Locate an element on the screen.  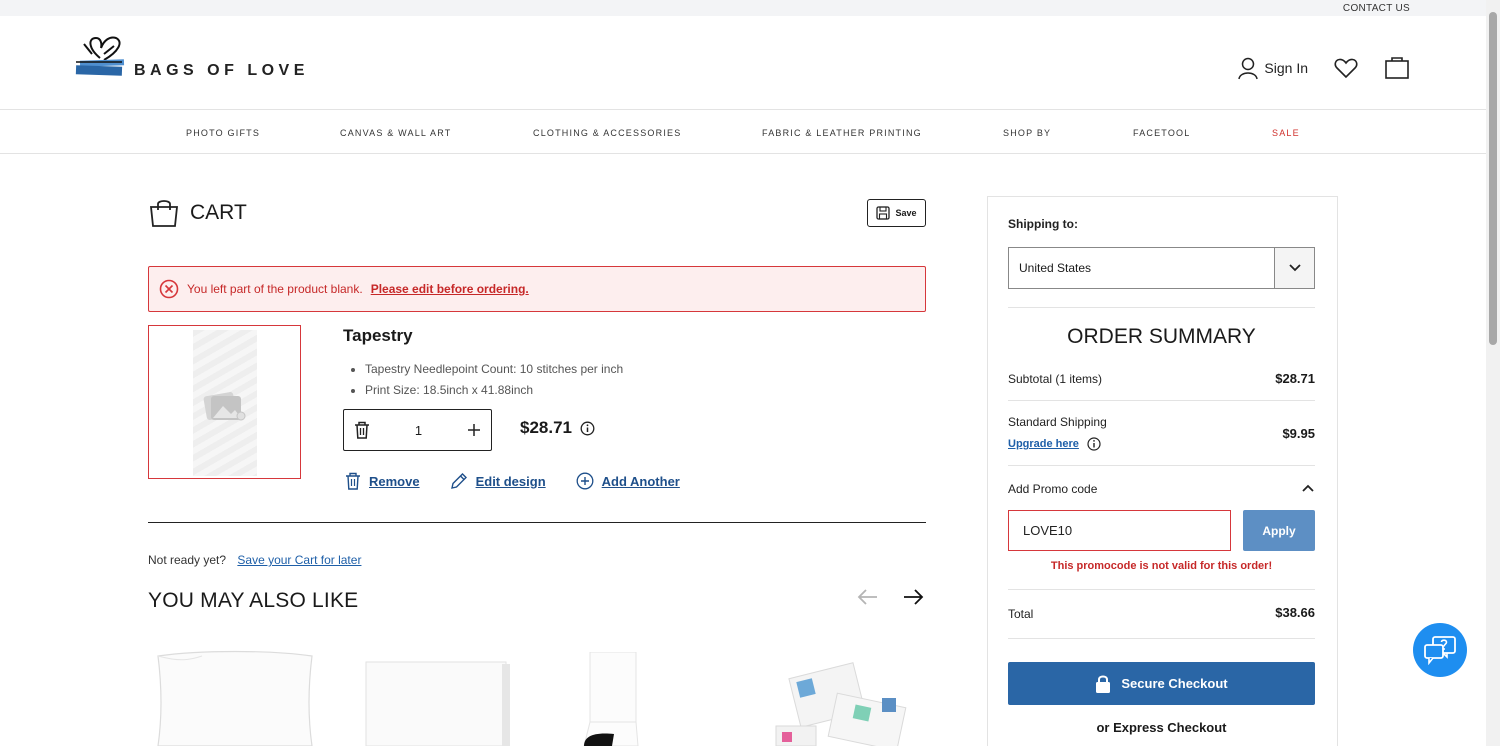
contact-us-link: CONTACT US is located at coordinates (1376, 8).